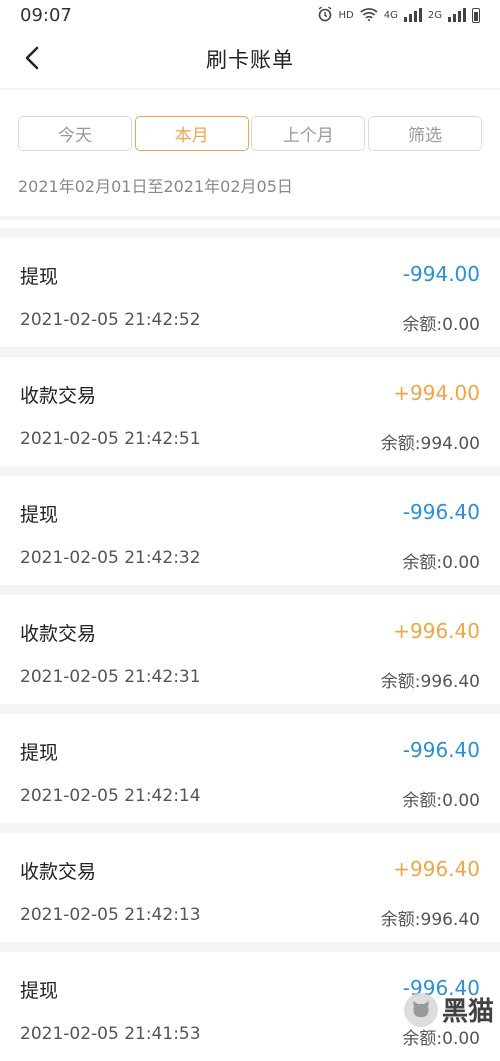 This screenshot has width=500, height=1061. Describe the element at coordinates (250, 292) in the screenshot. I see `list-item: 提现 -994.00 2021-02-05 21:42:52 余额:0.00` at that location.